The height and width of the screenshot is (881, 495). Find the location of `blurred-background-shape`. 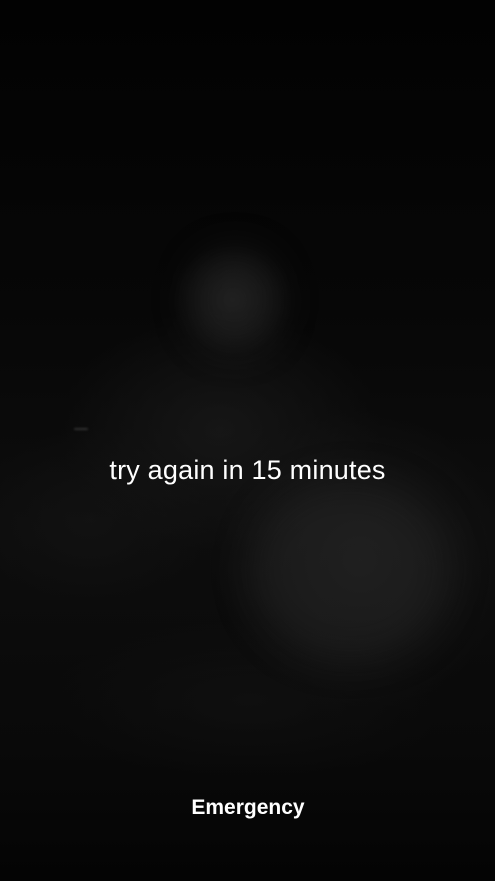

blurred-background-shape is located at coordinates (350, 570).